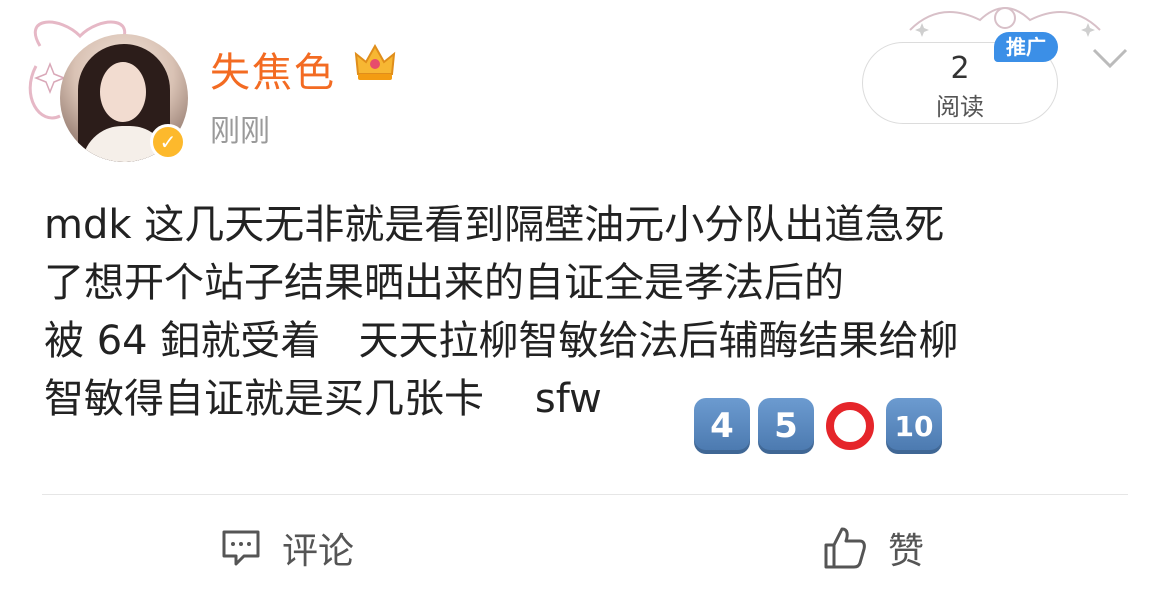  What do you see at coordinates (240, 131) in the screenshot?
I see `post-time: 刚刚` at bounding box center [240, 131].